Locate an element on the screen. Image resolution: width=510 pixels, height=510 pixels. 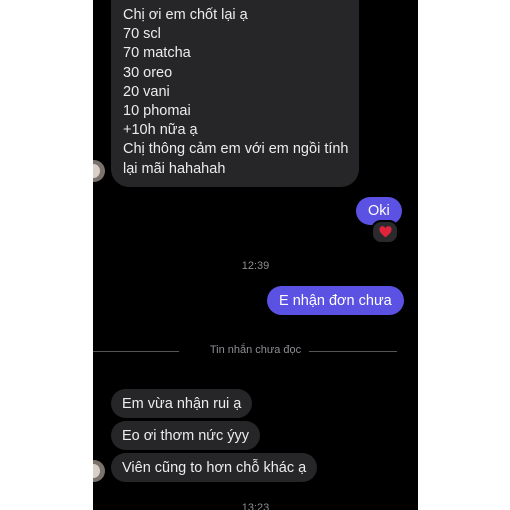
message-line: 70 scl is located at coordinates (142, 34).